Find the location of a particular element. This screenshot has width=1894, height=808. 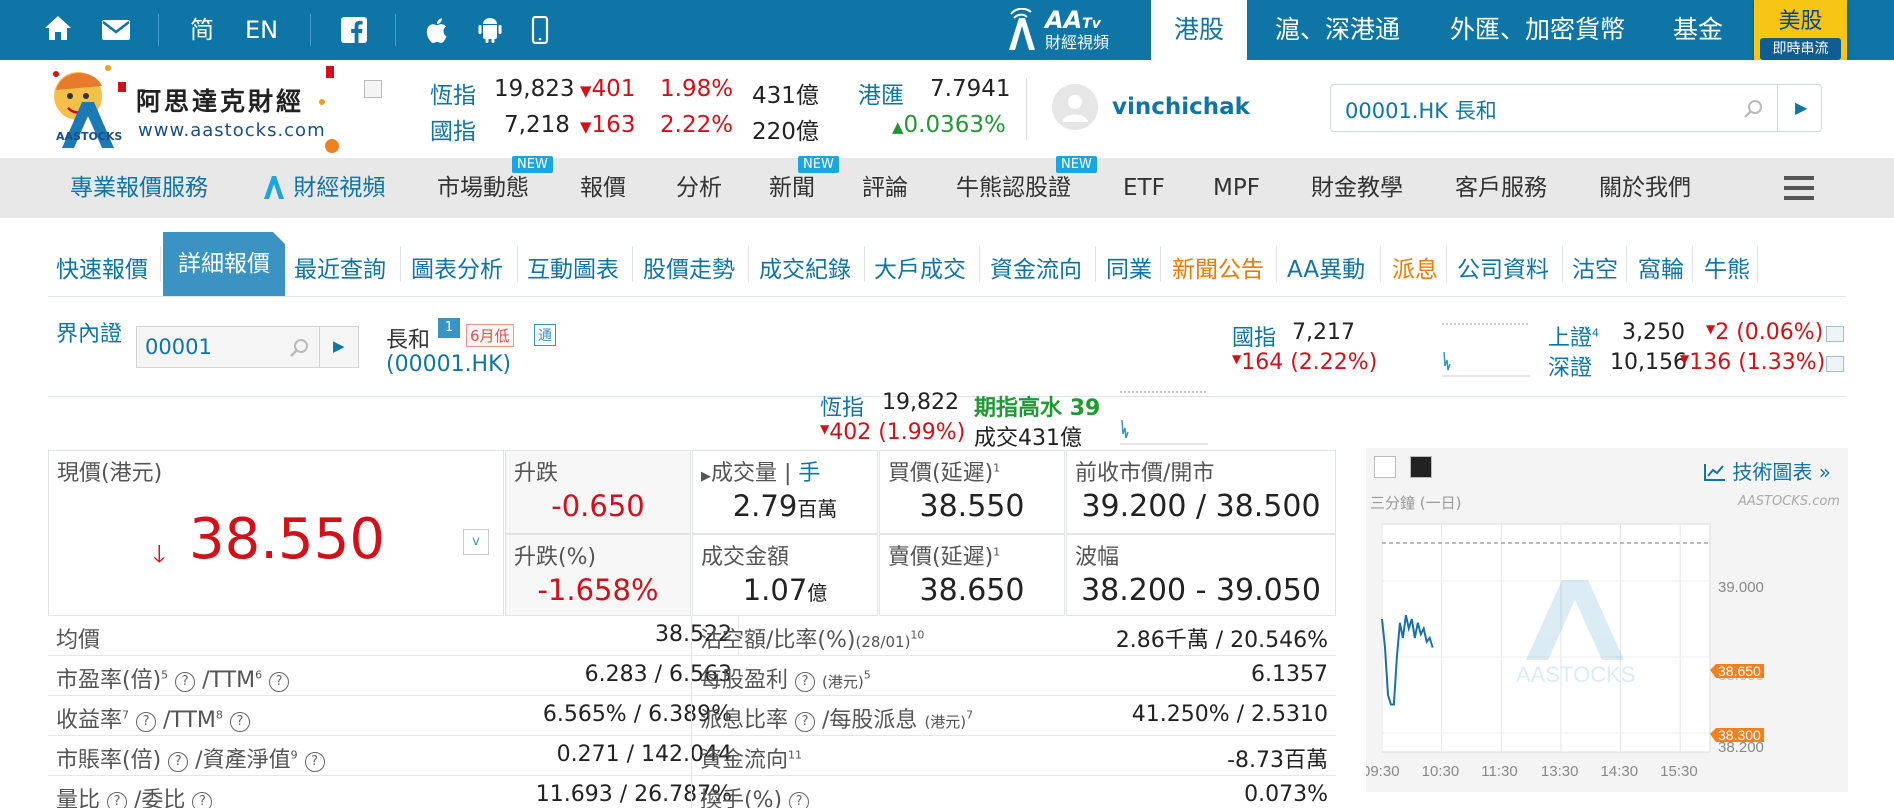

mini-shenzhen-label: 深證 is located at coordinates (1570, 366).